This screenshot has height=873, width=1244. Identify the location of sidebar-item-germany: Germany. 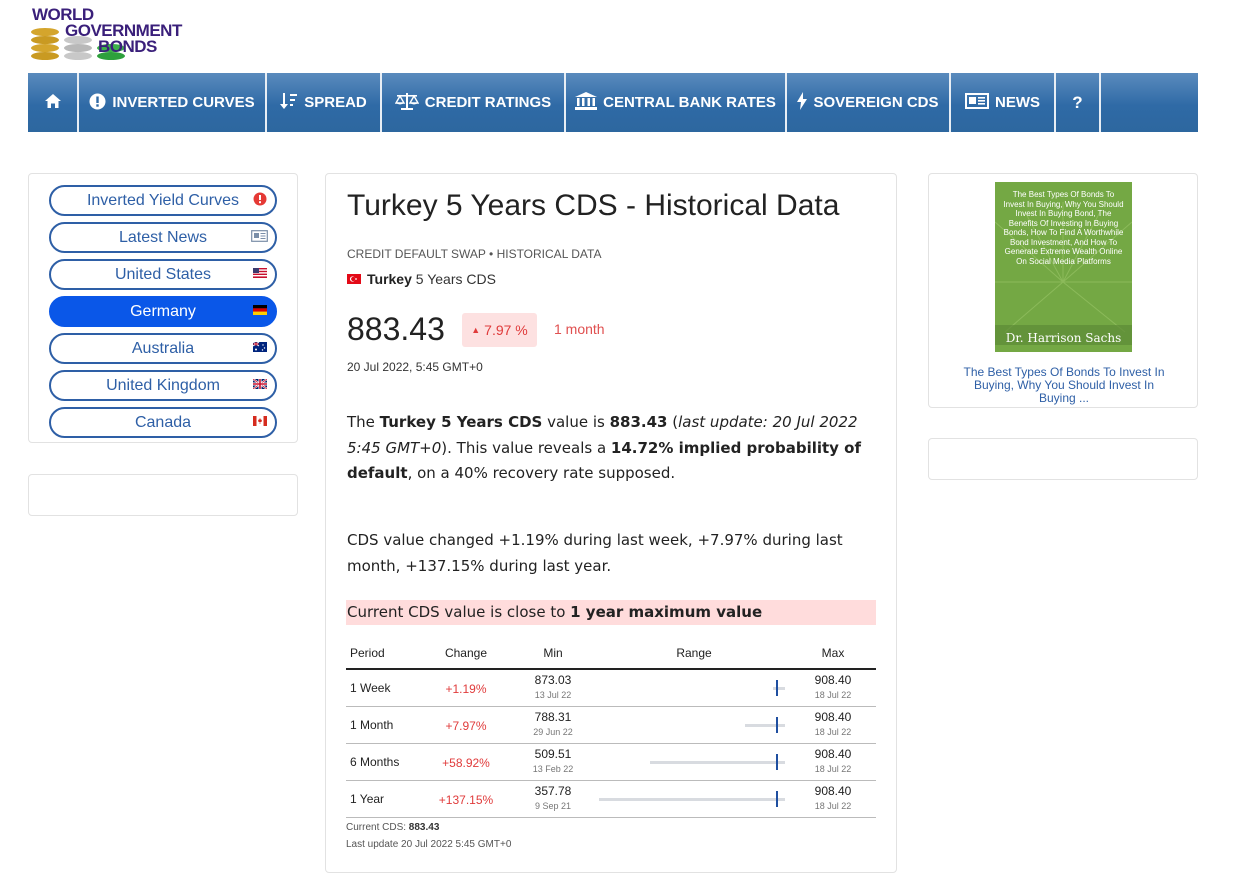
(163, 311).